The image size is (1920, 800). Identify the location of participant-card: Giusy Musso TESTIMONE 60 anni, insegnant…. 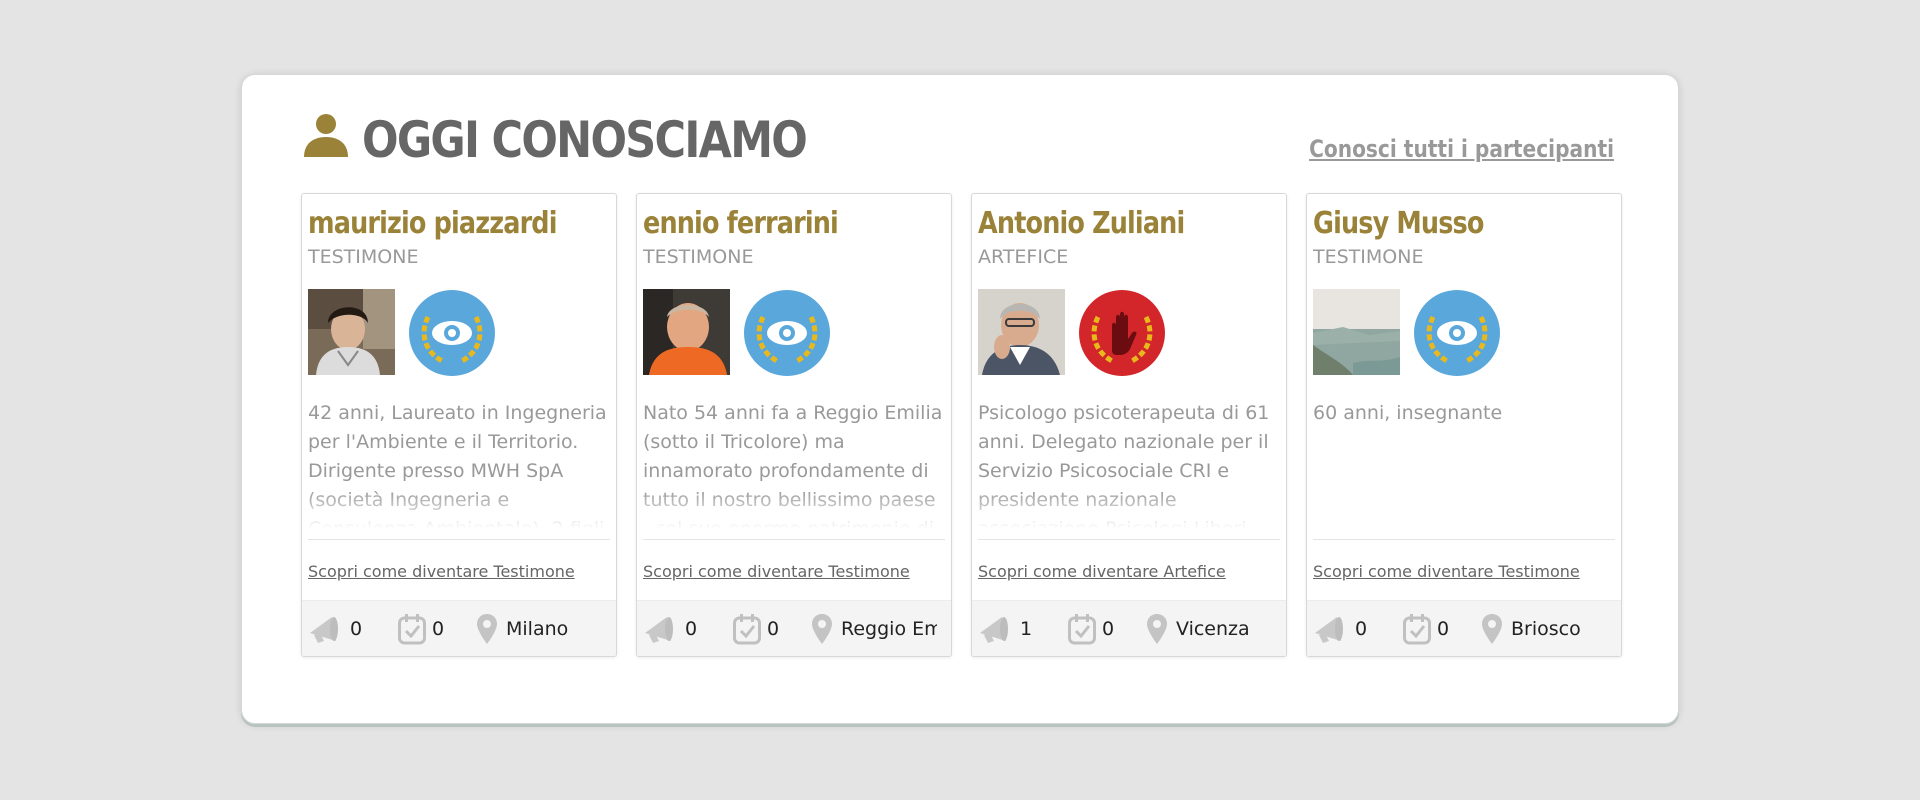
(1464, 425).